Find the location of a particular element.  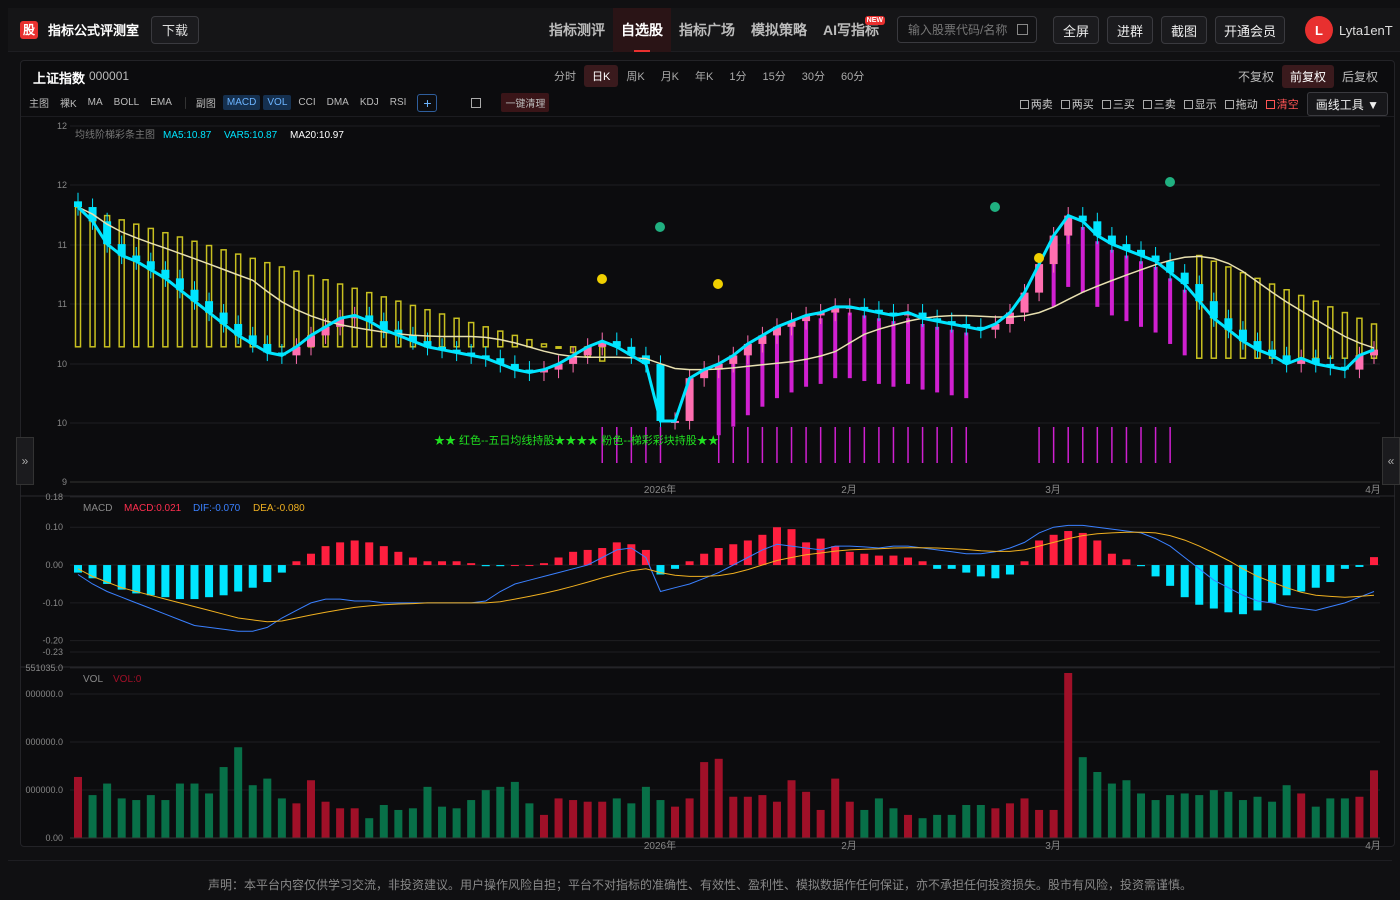

y-tick-label: 000000.0 is located at coordinates (44, 694).